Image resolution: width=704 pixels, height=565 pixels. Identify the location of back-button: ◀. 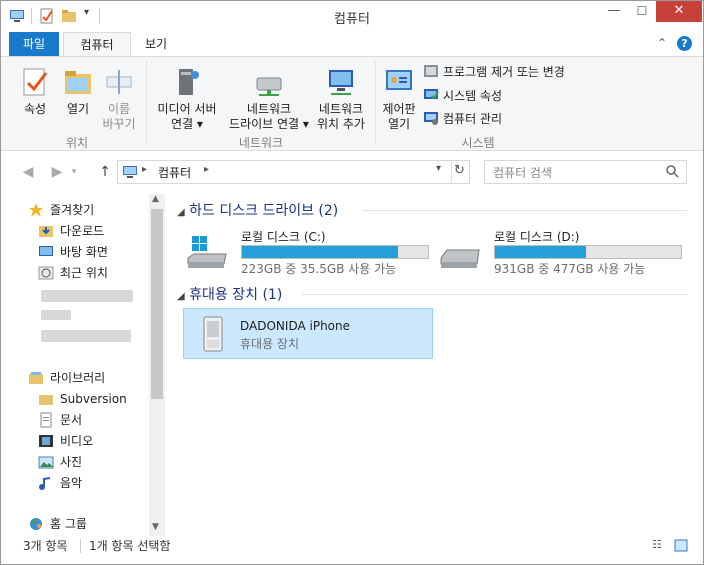
(28, 173).